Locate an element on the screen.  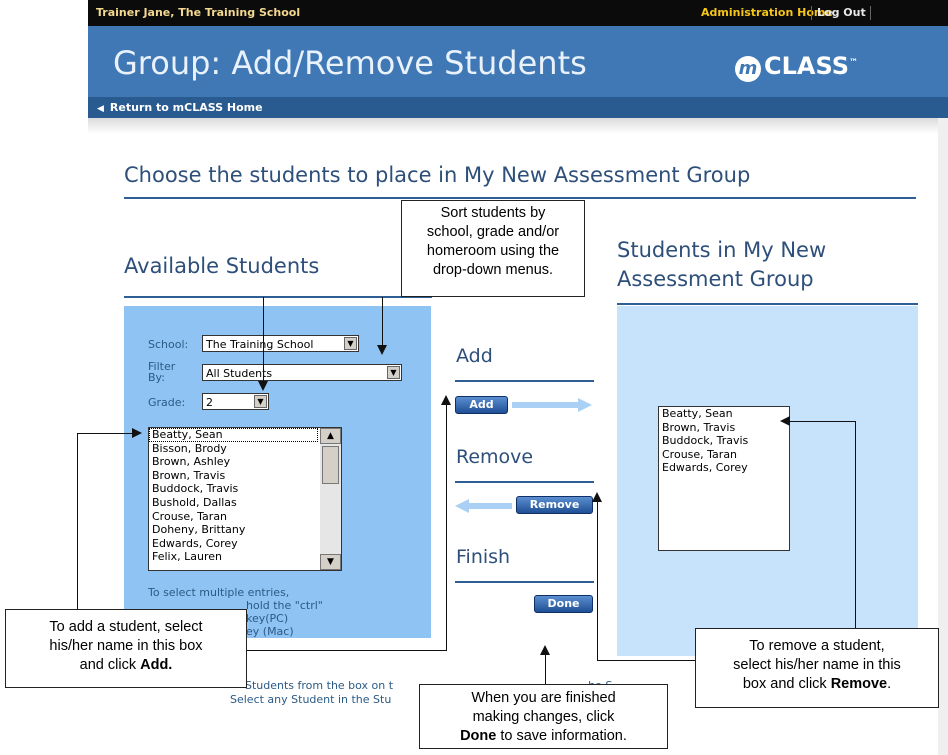
mclass-logo: m CLASS™ is located at coordinates (796, 67).